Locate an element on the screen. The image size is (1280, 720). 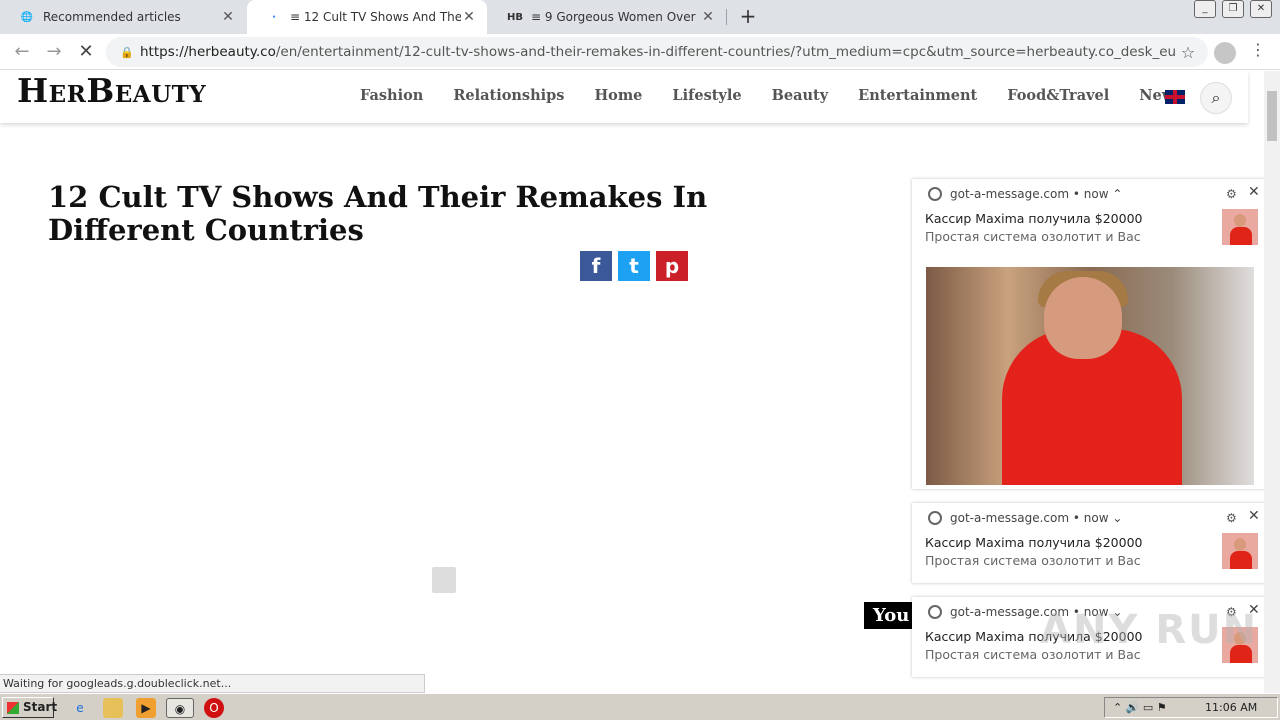
forward-button: → is located at coordinates (54, 52).